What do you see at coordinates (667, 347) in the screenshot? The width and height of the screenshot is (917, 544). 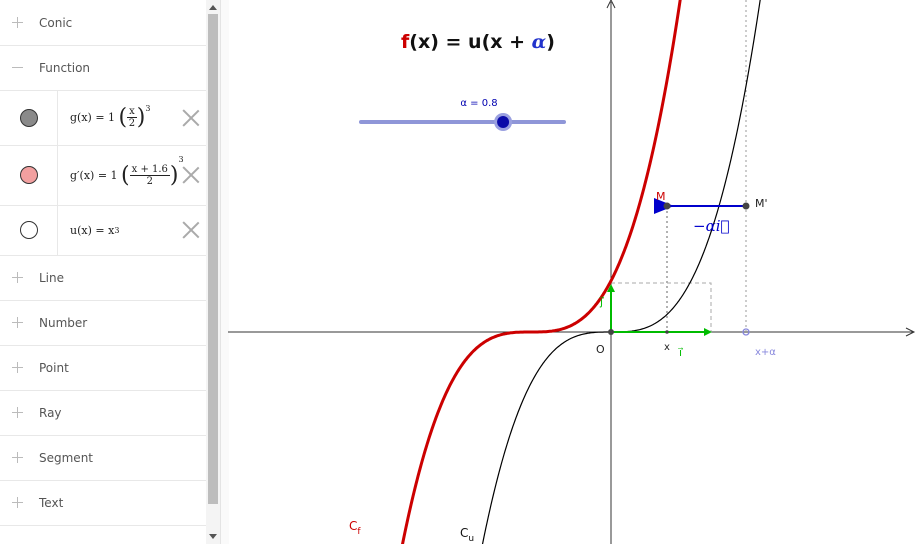 I see `label-x: x` at bounding box center [667, 347].